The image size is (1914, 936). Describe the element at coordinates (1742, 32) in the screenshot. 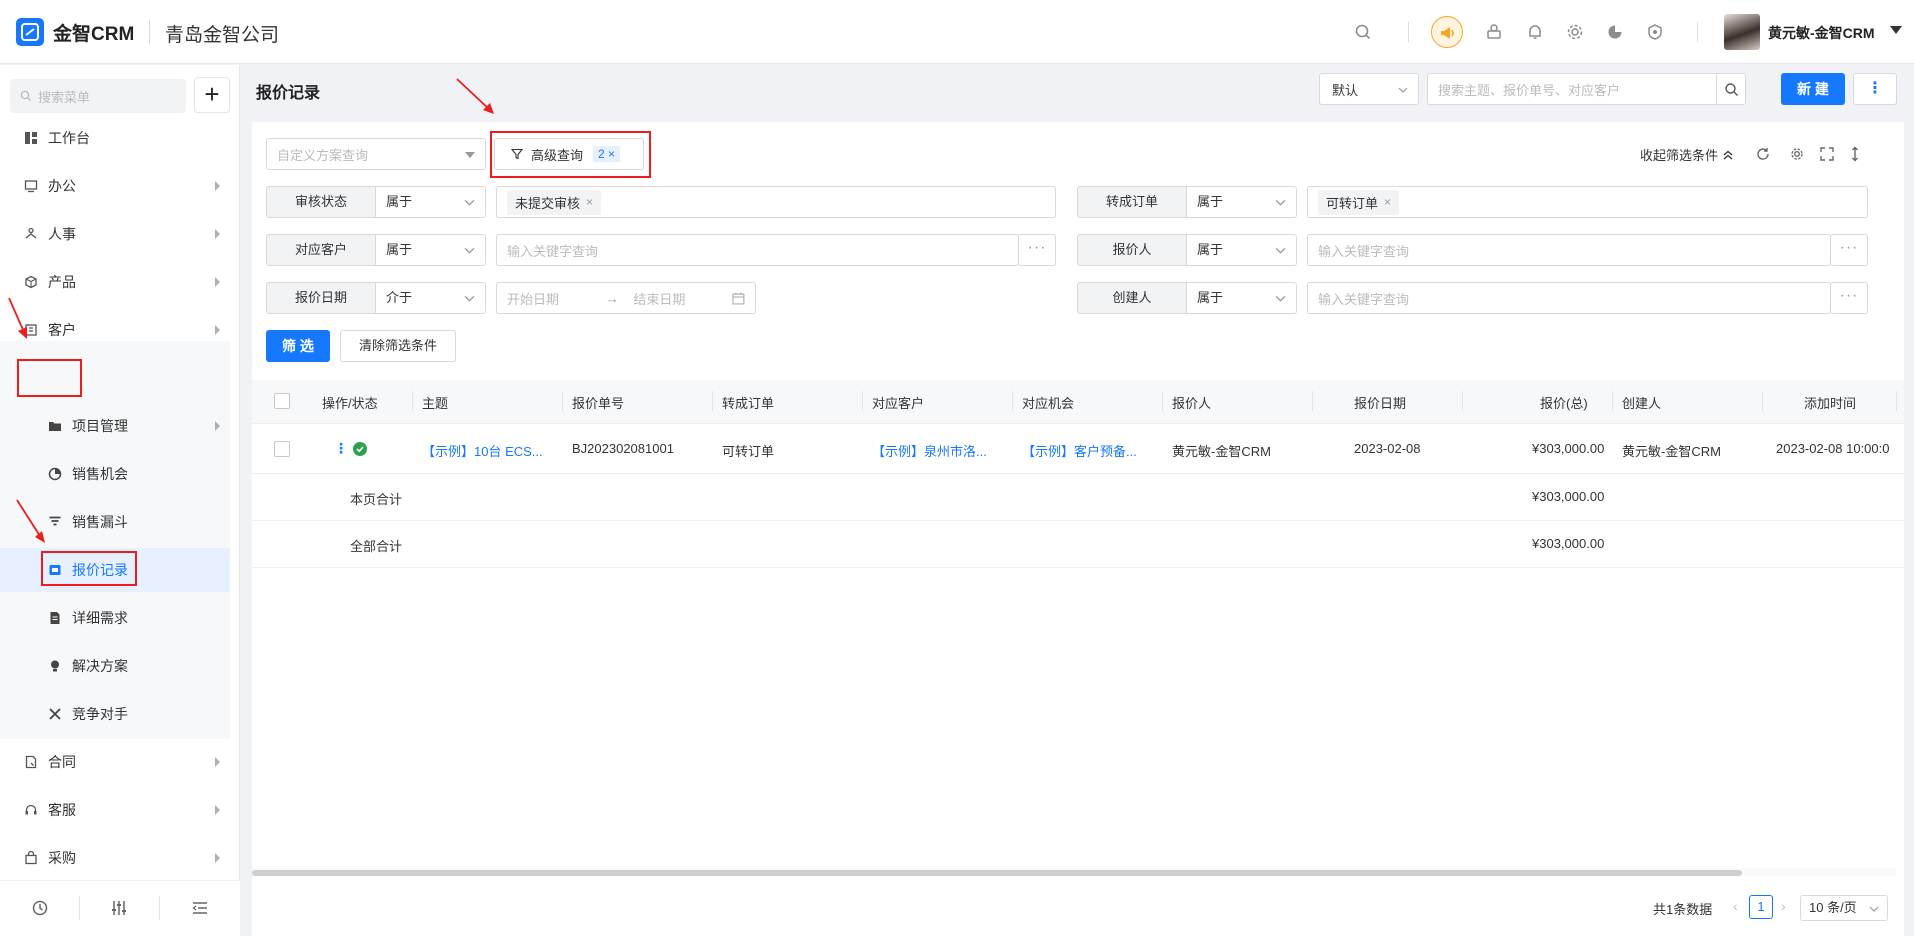

I see `avatar` at that location.